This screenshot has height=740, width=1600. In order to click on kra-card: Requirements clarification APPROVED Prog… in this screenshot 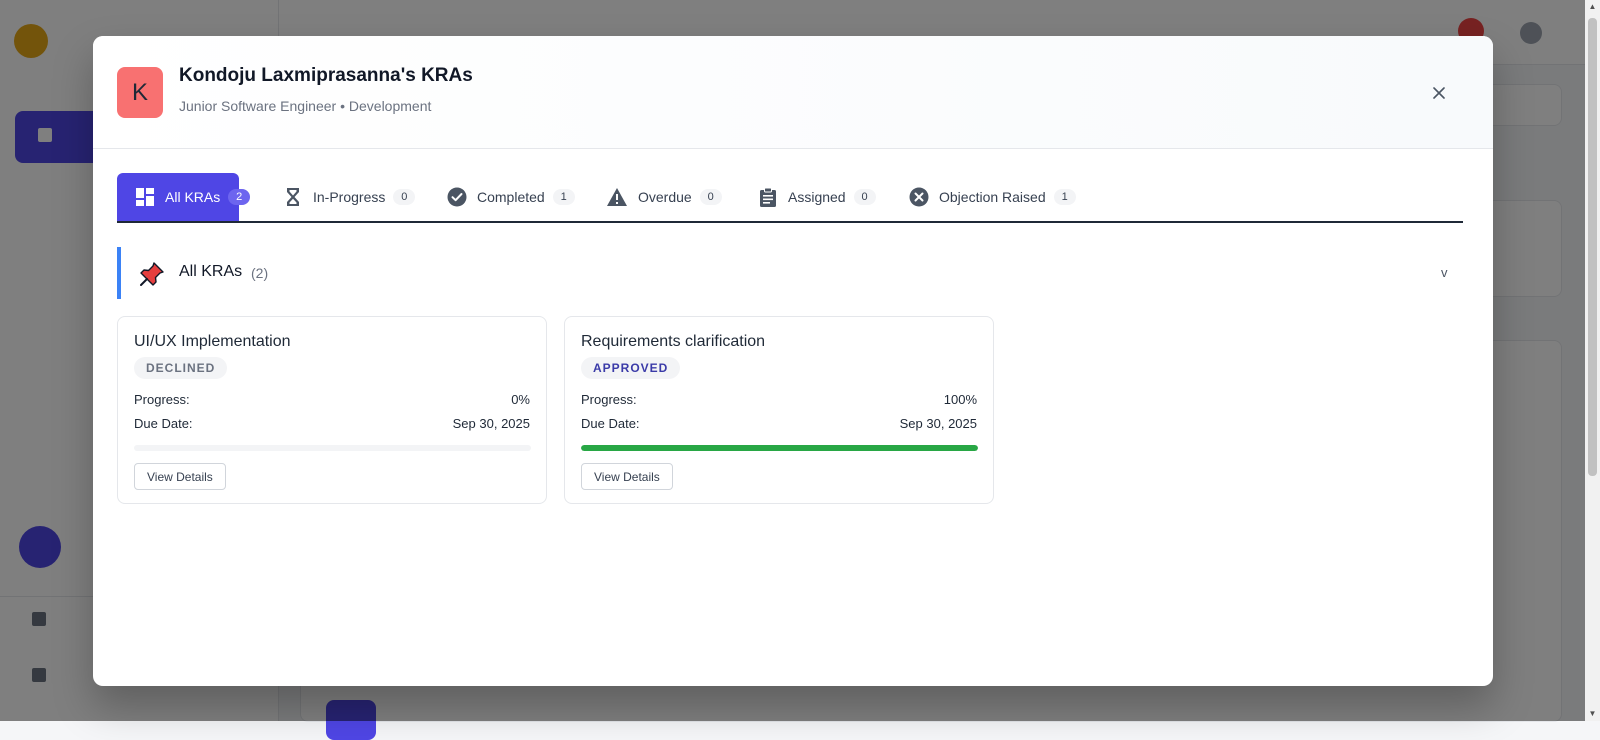, I will do `click(779, 410)`.